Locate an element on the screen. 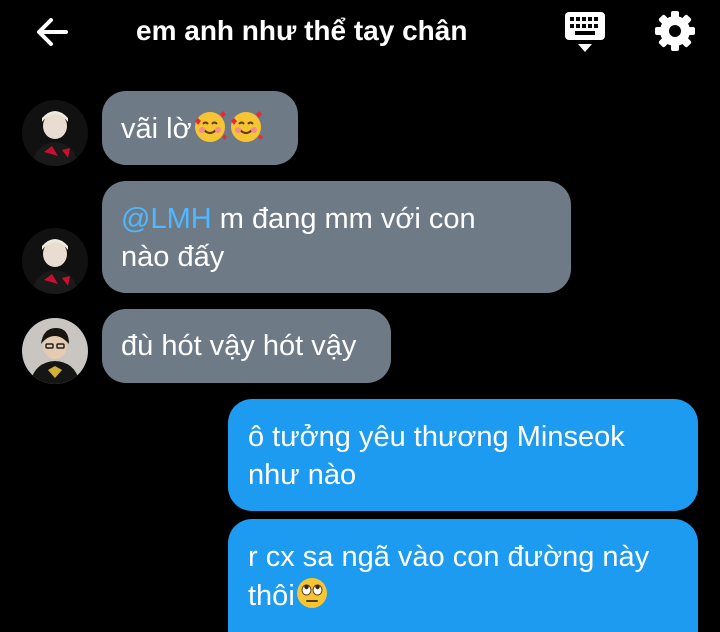 This screenshot has height=632, width=720. message-bubble-incoming: @LMH m đang mm với con nào đấy is located at coordinates (336, 237).